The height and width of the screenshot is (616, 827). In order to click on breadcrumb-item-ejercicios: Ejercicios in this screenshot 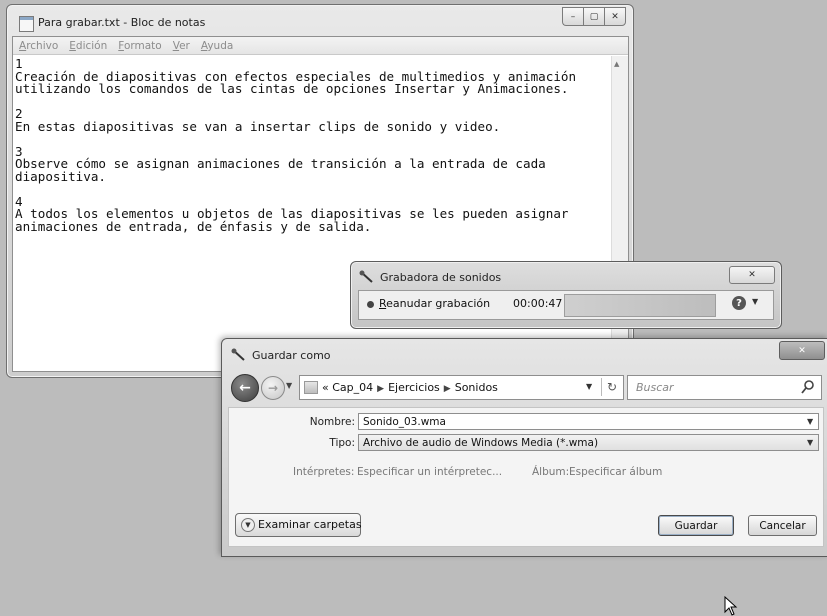, I will do `click(414, 387)`.